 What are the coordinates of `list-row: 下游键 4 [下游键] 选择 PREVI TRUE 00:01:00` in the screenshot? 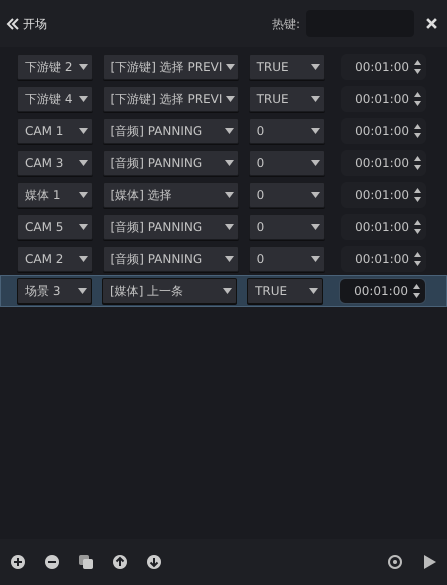 It's located at (223, 99).